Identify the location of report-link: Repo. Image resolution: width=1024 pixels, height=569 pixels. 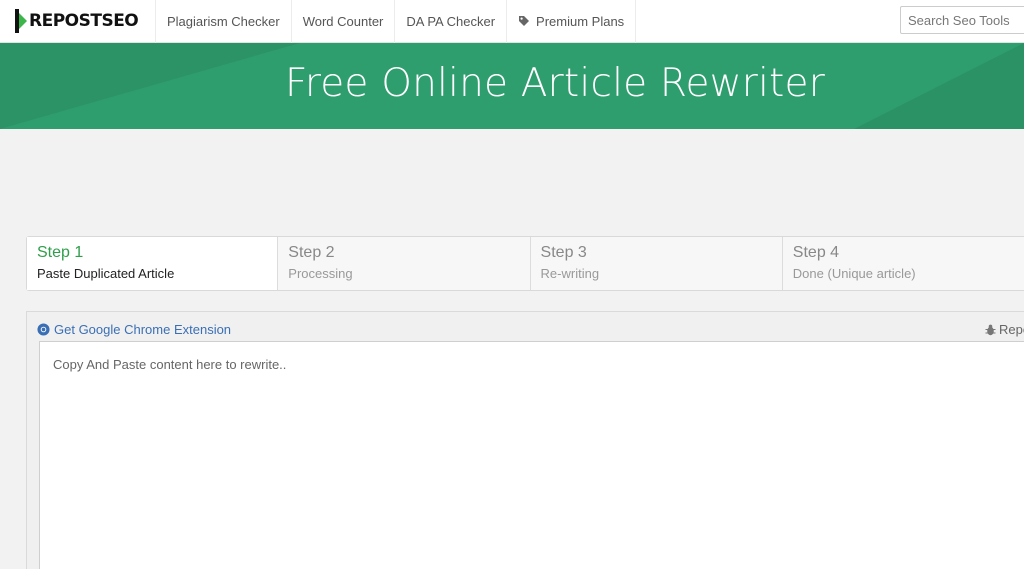
(1004, 329).